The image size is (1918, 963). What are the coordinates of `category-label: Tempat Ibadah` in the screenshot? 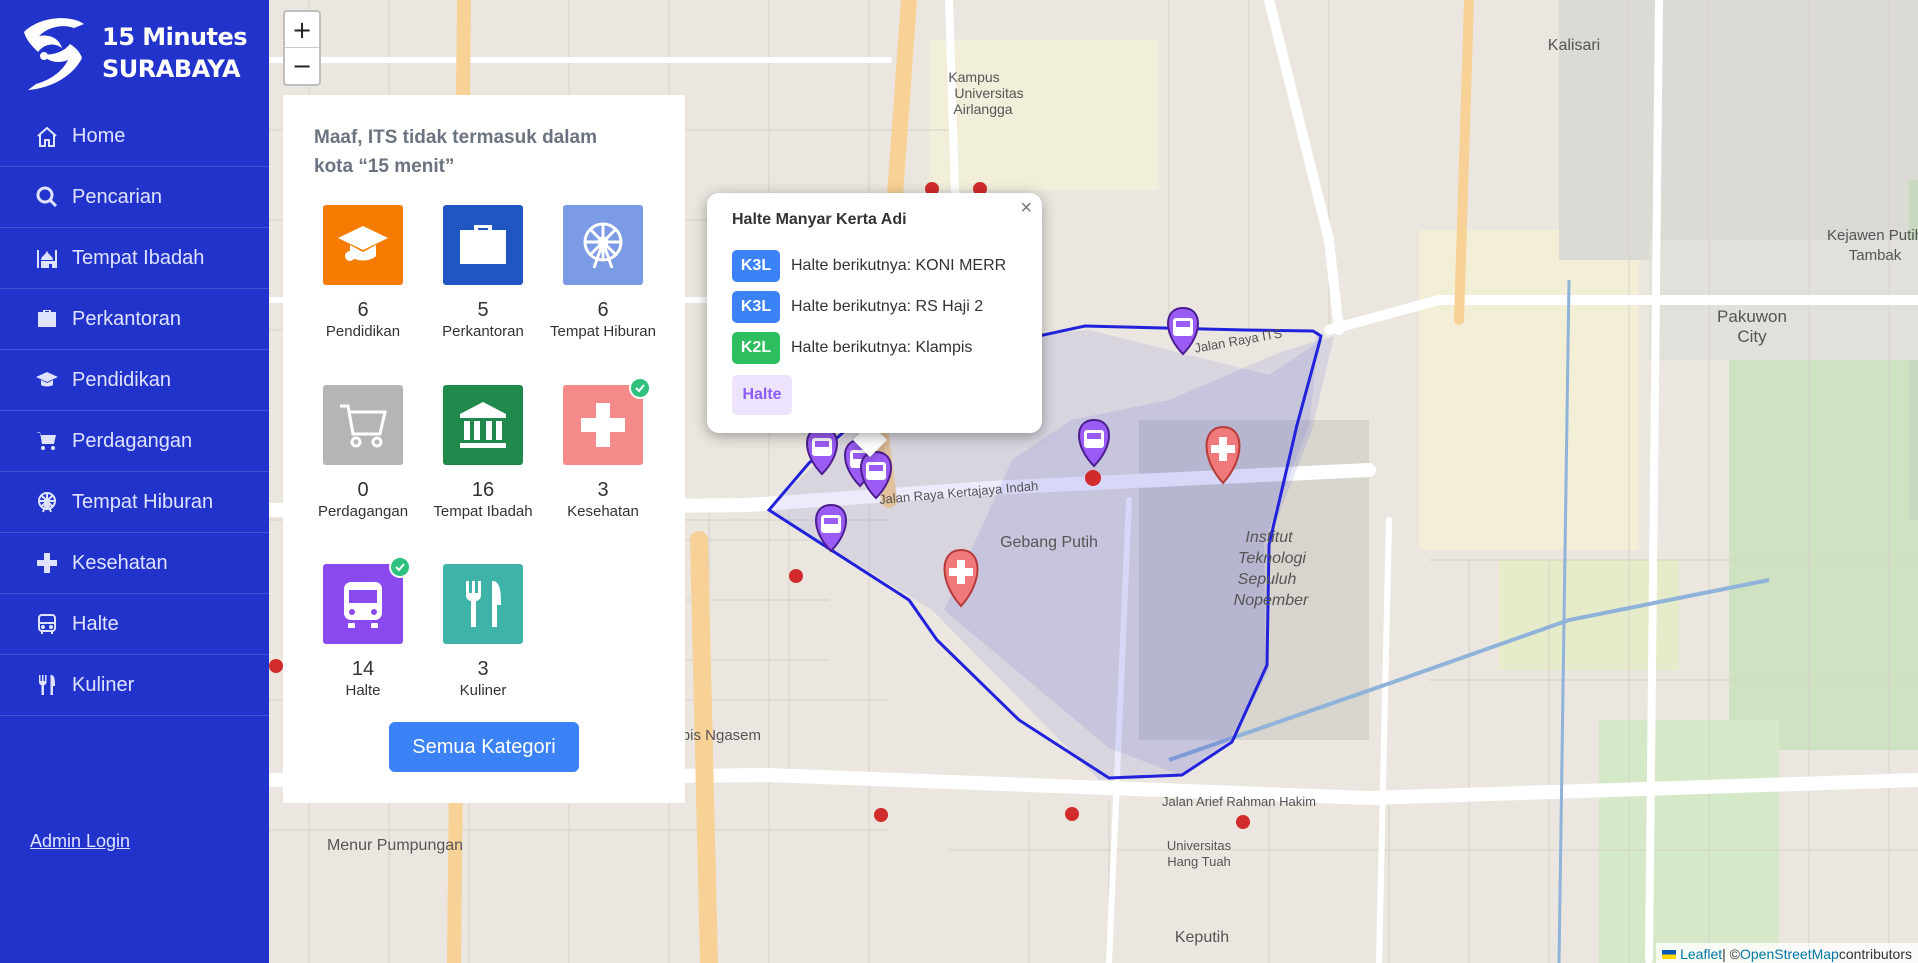 It's located at (483, 511).